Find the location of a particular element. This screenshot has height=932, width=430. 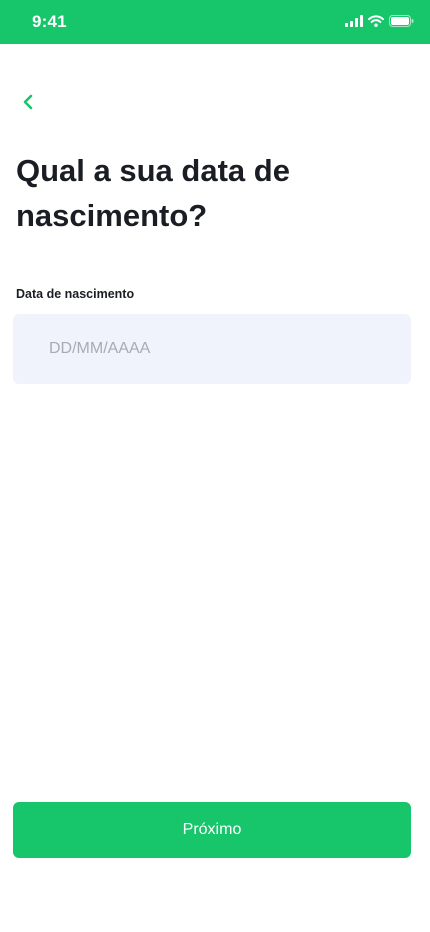

birthdate-input is located at coordinates (212, 349).